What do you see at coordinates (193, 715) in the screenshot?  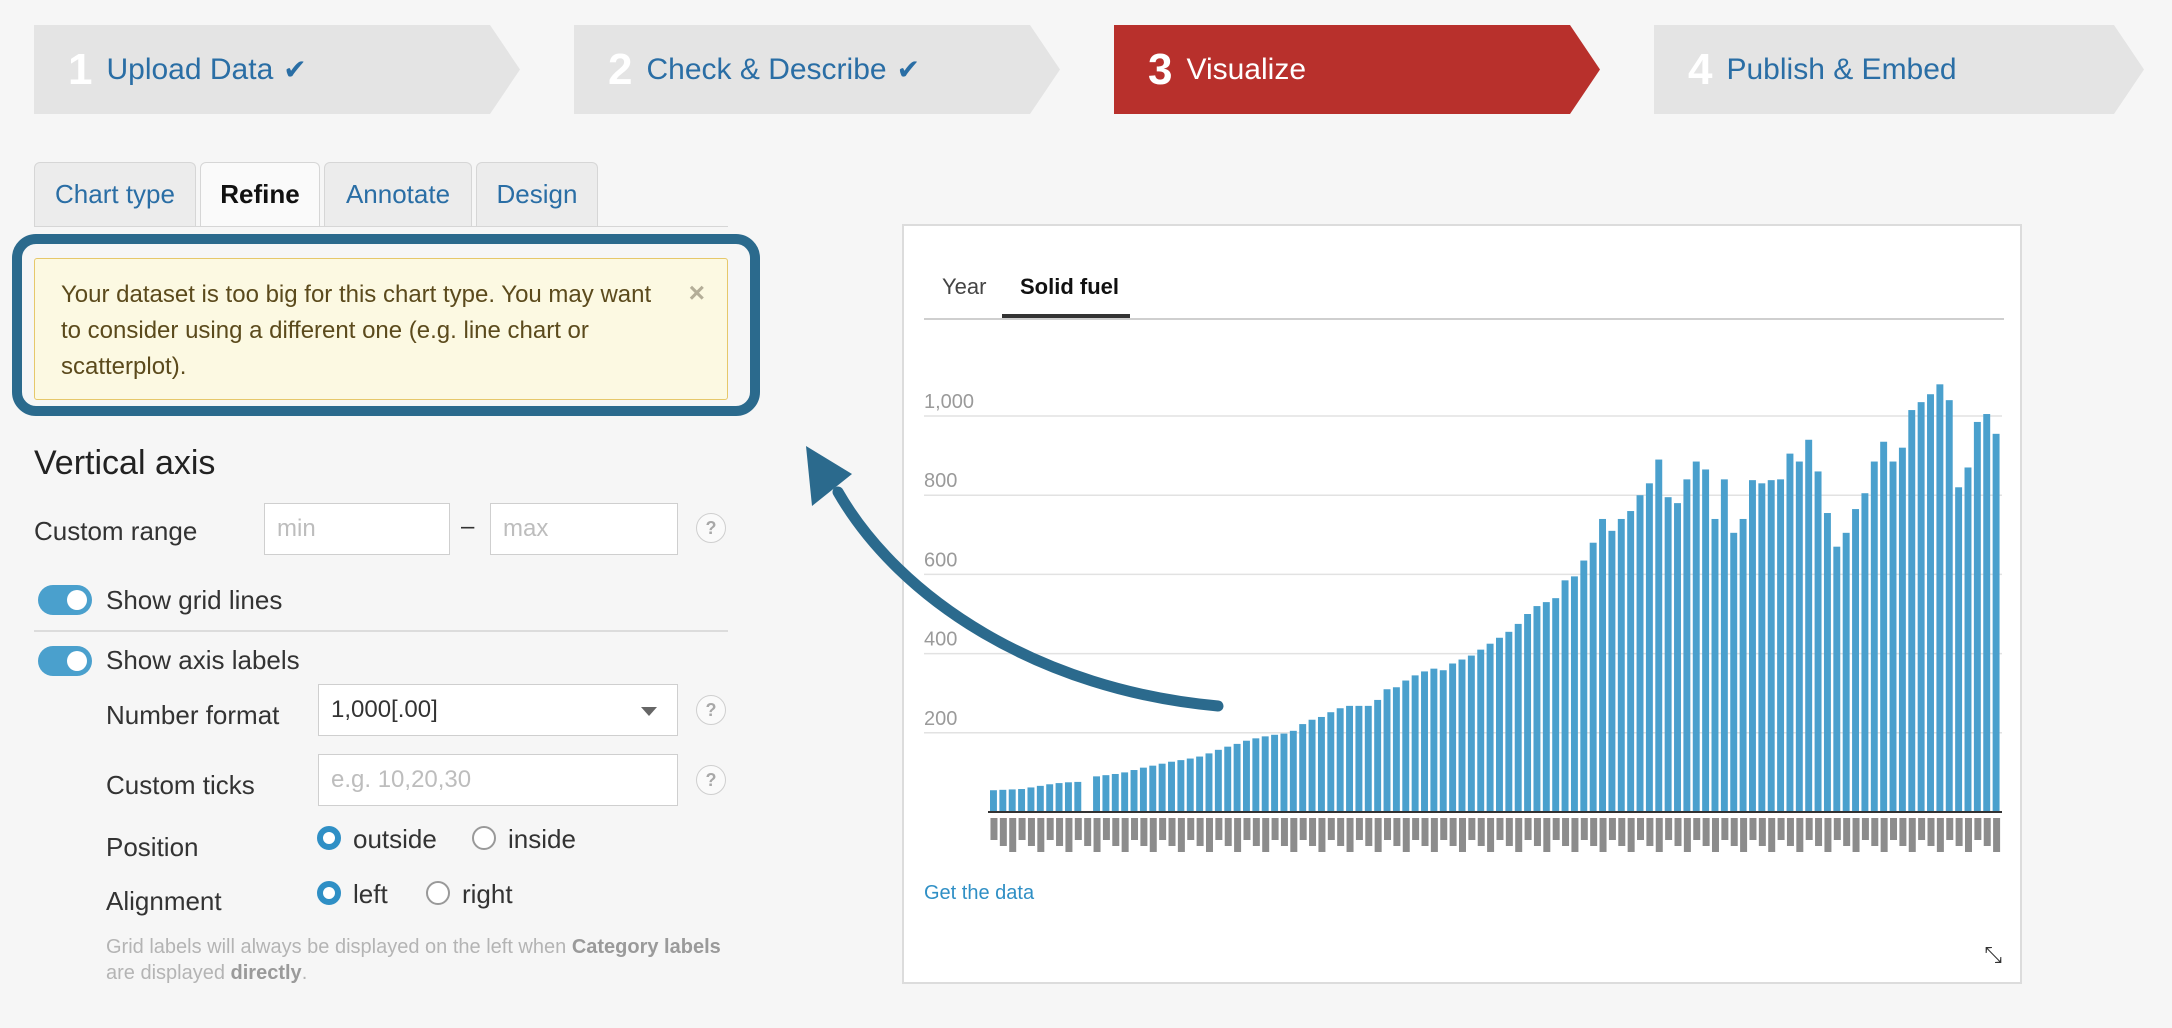 I see `number-format-label: Number format` at bounding box center [193, 715].